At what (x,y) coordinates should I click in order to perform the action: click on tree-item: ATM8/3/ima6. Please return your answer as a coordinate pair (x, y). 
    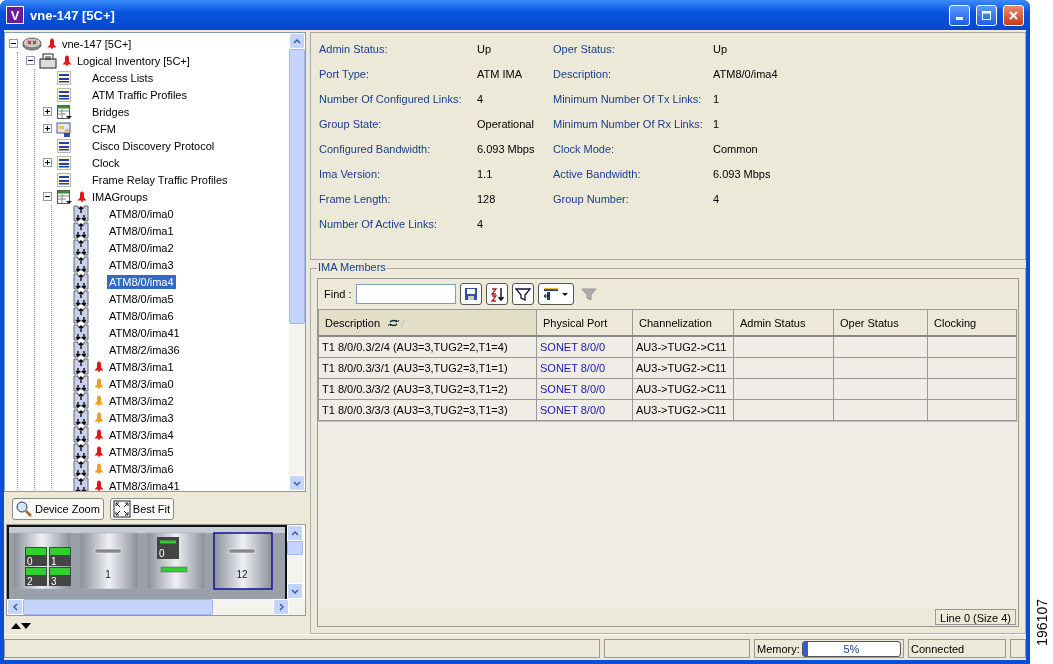
    Looking at the image, I should click on (141, 468).